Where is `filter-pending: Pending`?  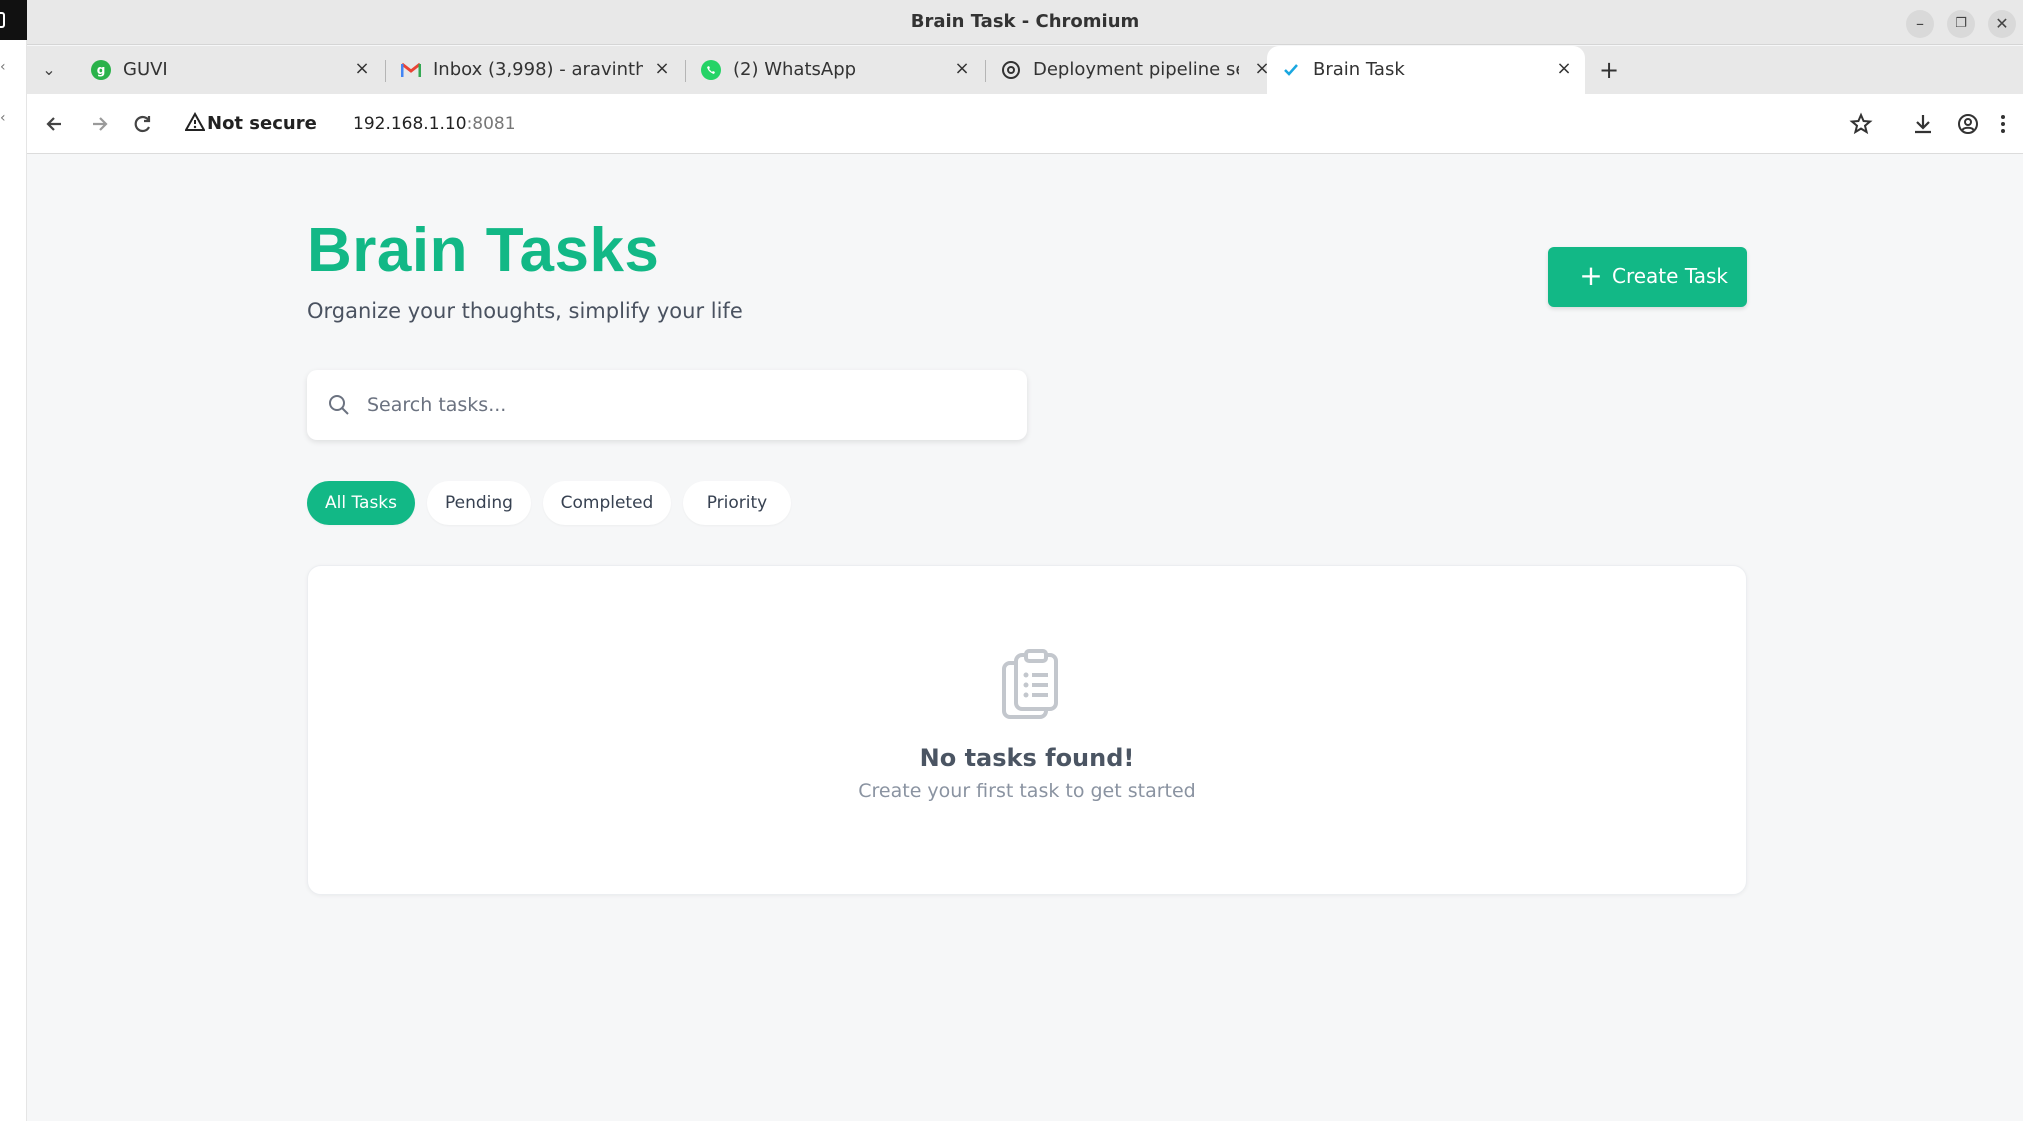 filter-pending: Pending is located at coordinates (479, 503).